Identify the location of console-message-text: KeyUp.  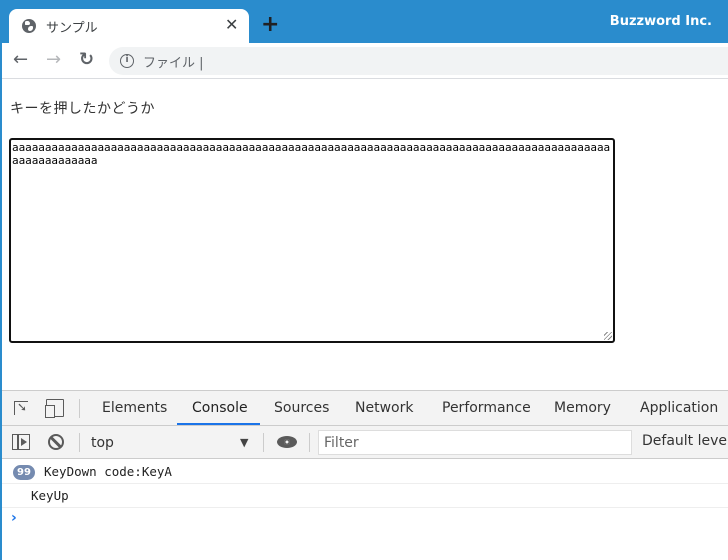
(50, 495).